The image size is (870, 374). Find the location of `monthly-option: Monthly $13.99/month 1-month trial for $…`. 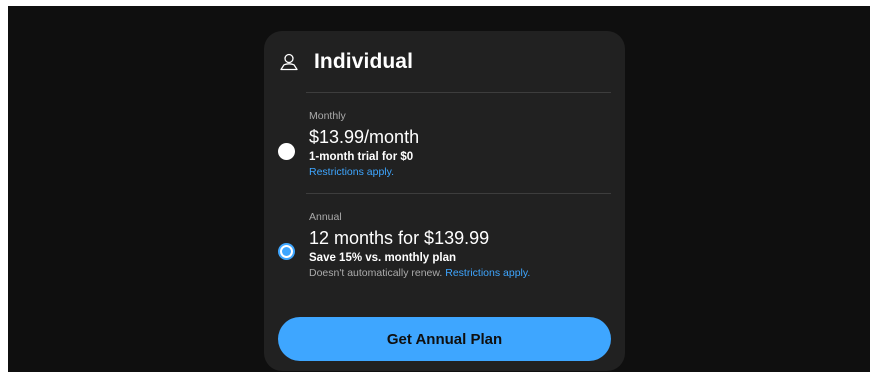

monthly-option: Monthly $13.99/month 1-month trial for $… is located at coordinates (444, 143).